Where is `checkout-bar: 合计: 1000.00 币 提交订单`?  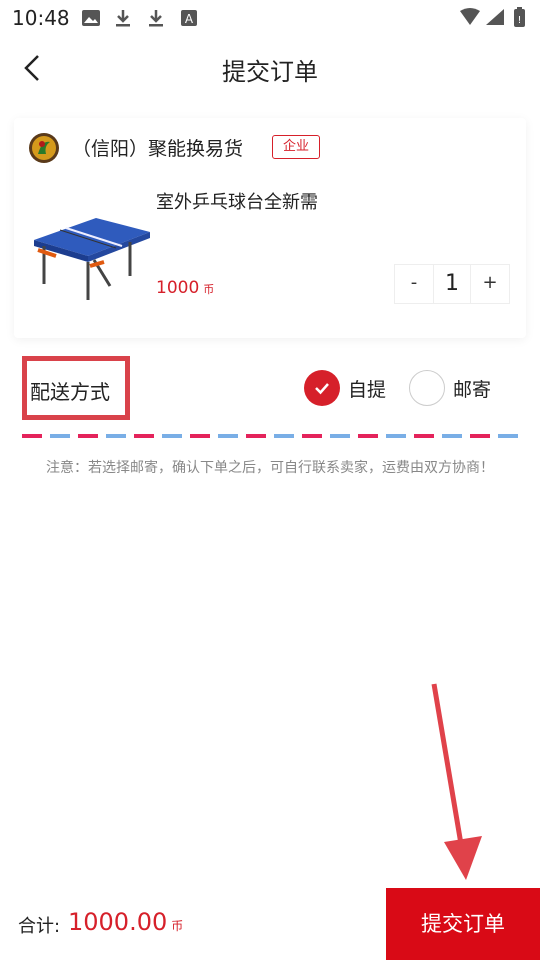
checkout-bar: 合计: 1000.00 币 提交订单 is located at coordinates (270, 924).